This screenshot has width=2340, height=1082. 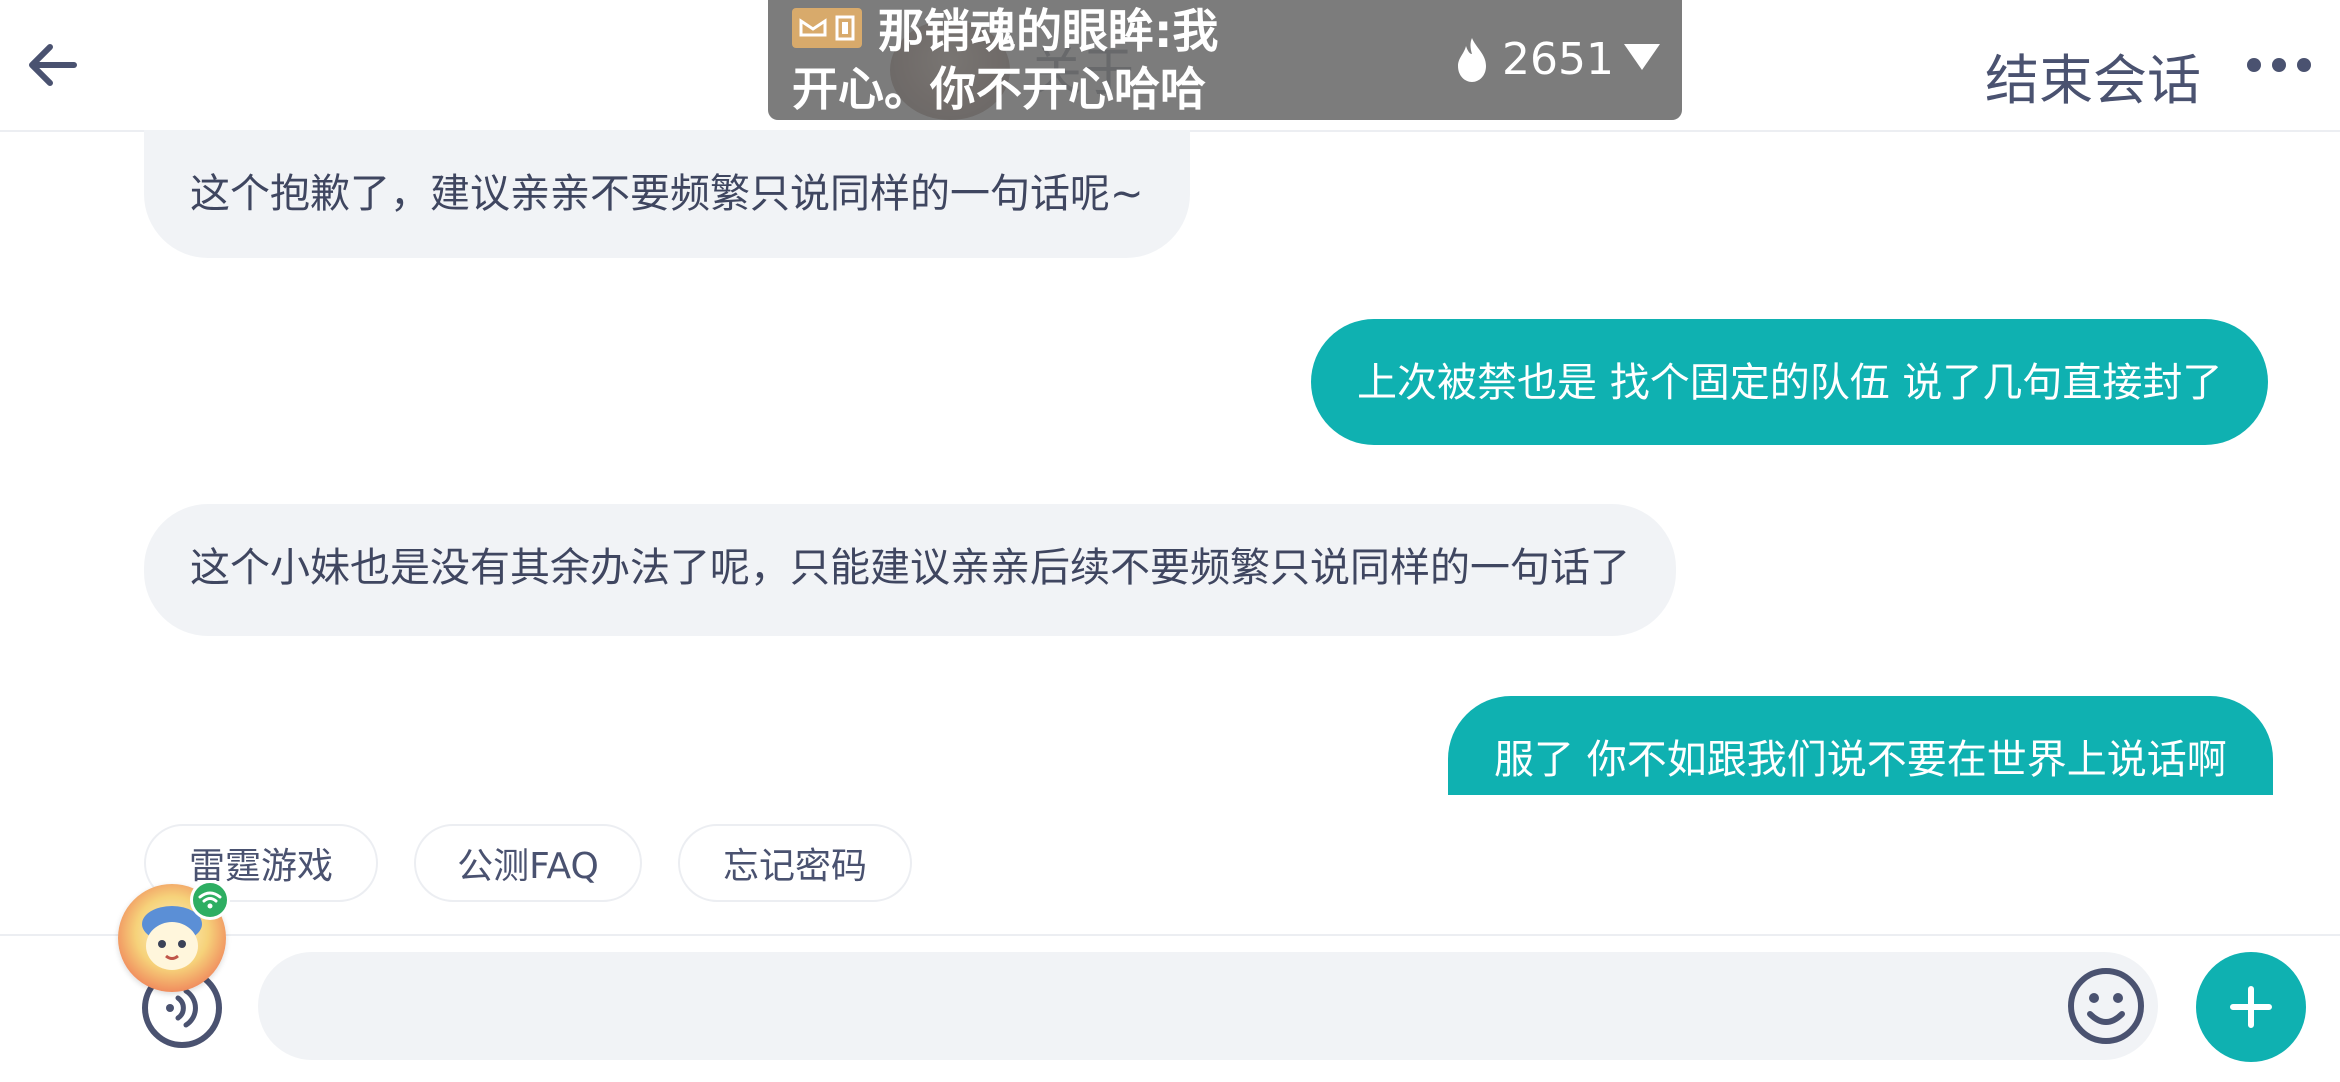 What do you see at coordinates (1472, 60) in the screenshot?
I see `fire-icon` at bounding box center [1472, 60].